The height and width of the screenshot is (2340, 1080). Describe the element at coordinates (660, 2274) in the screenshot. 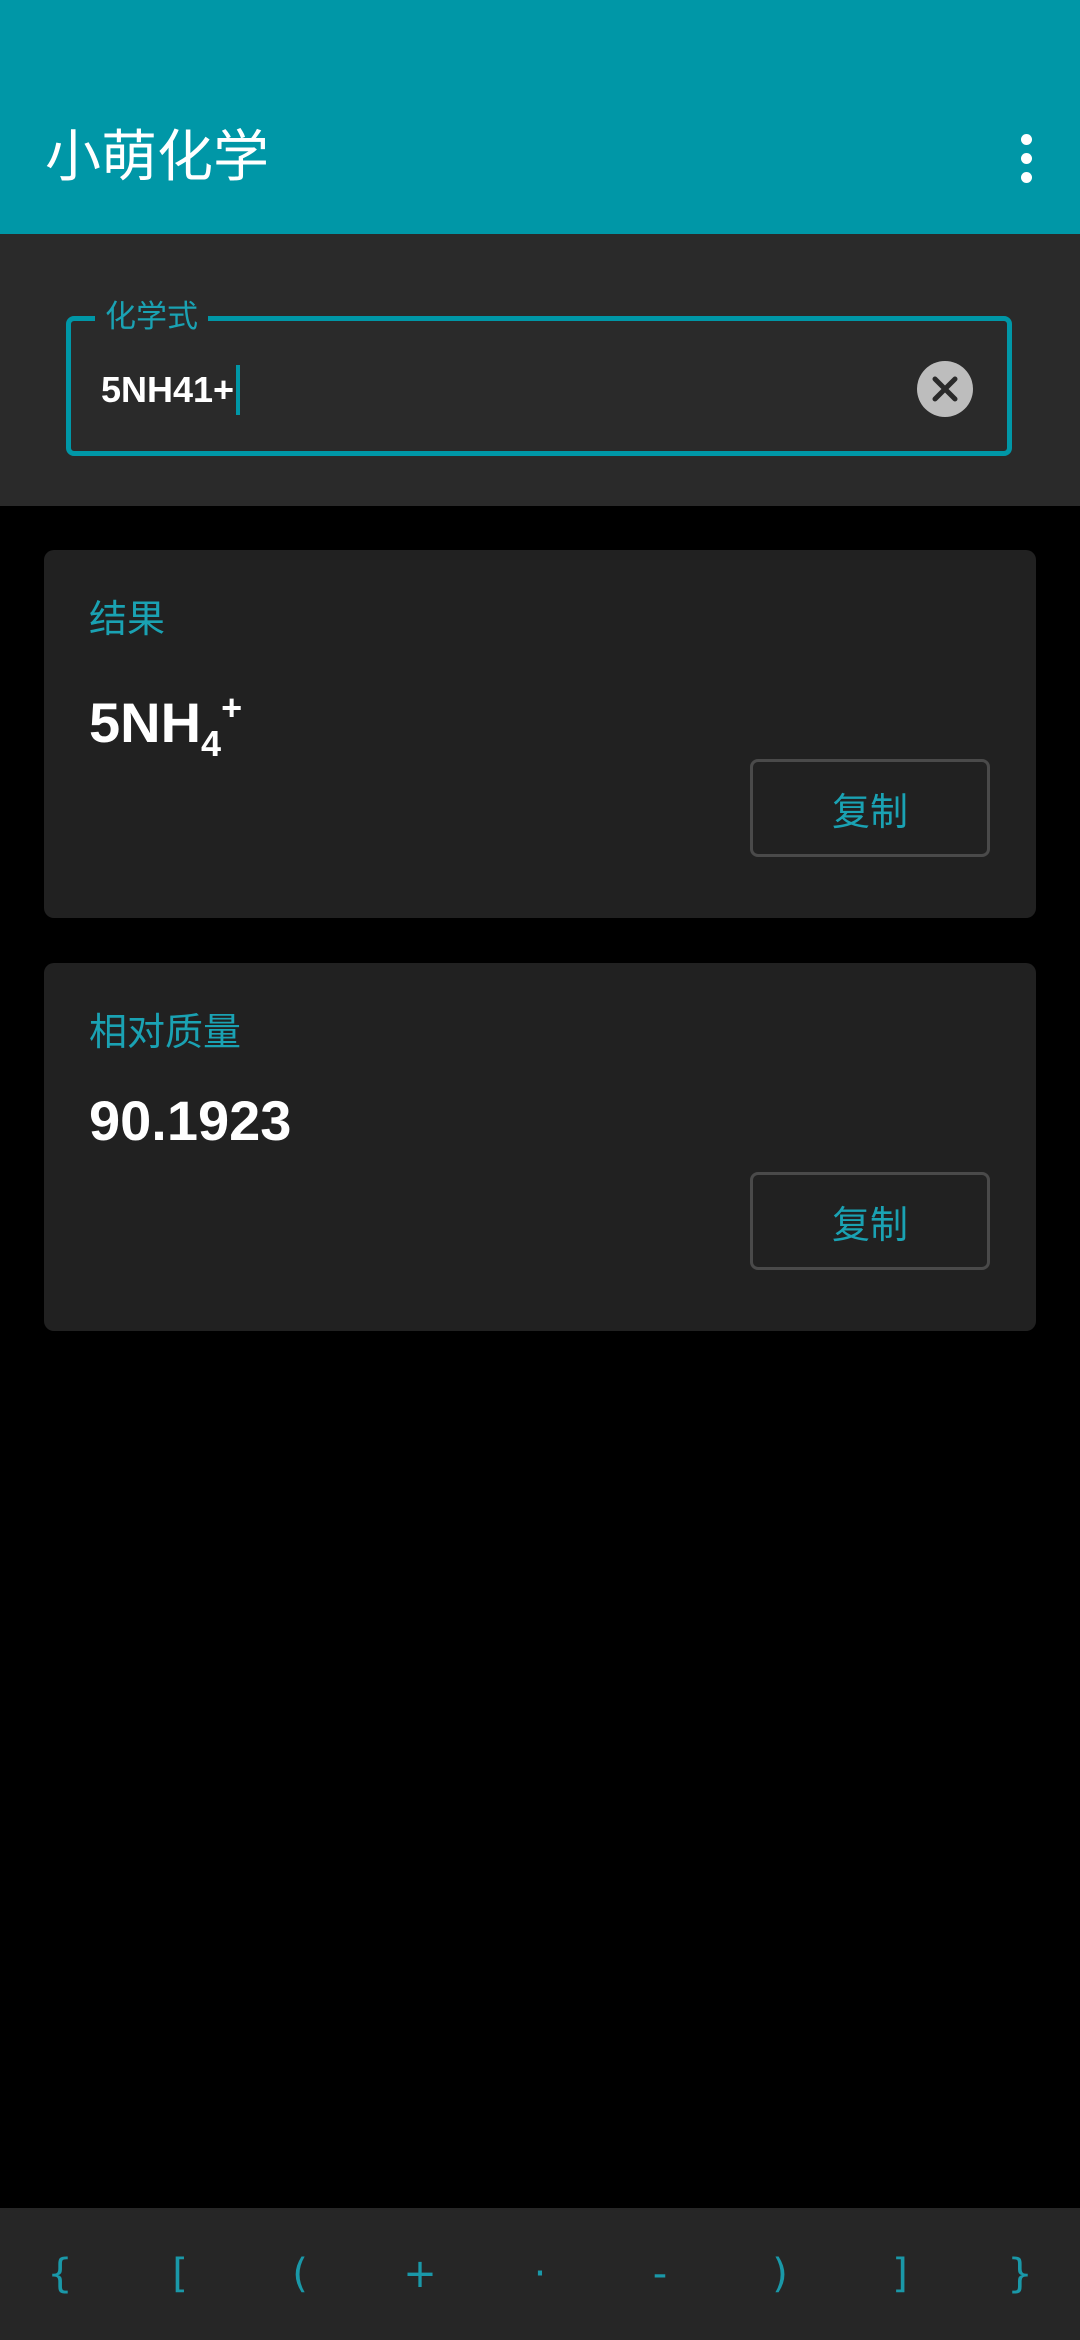

I see `symbol-key-minus: -` at that location.